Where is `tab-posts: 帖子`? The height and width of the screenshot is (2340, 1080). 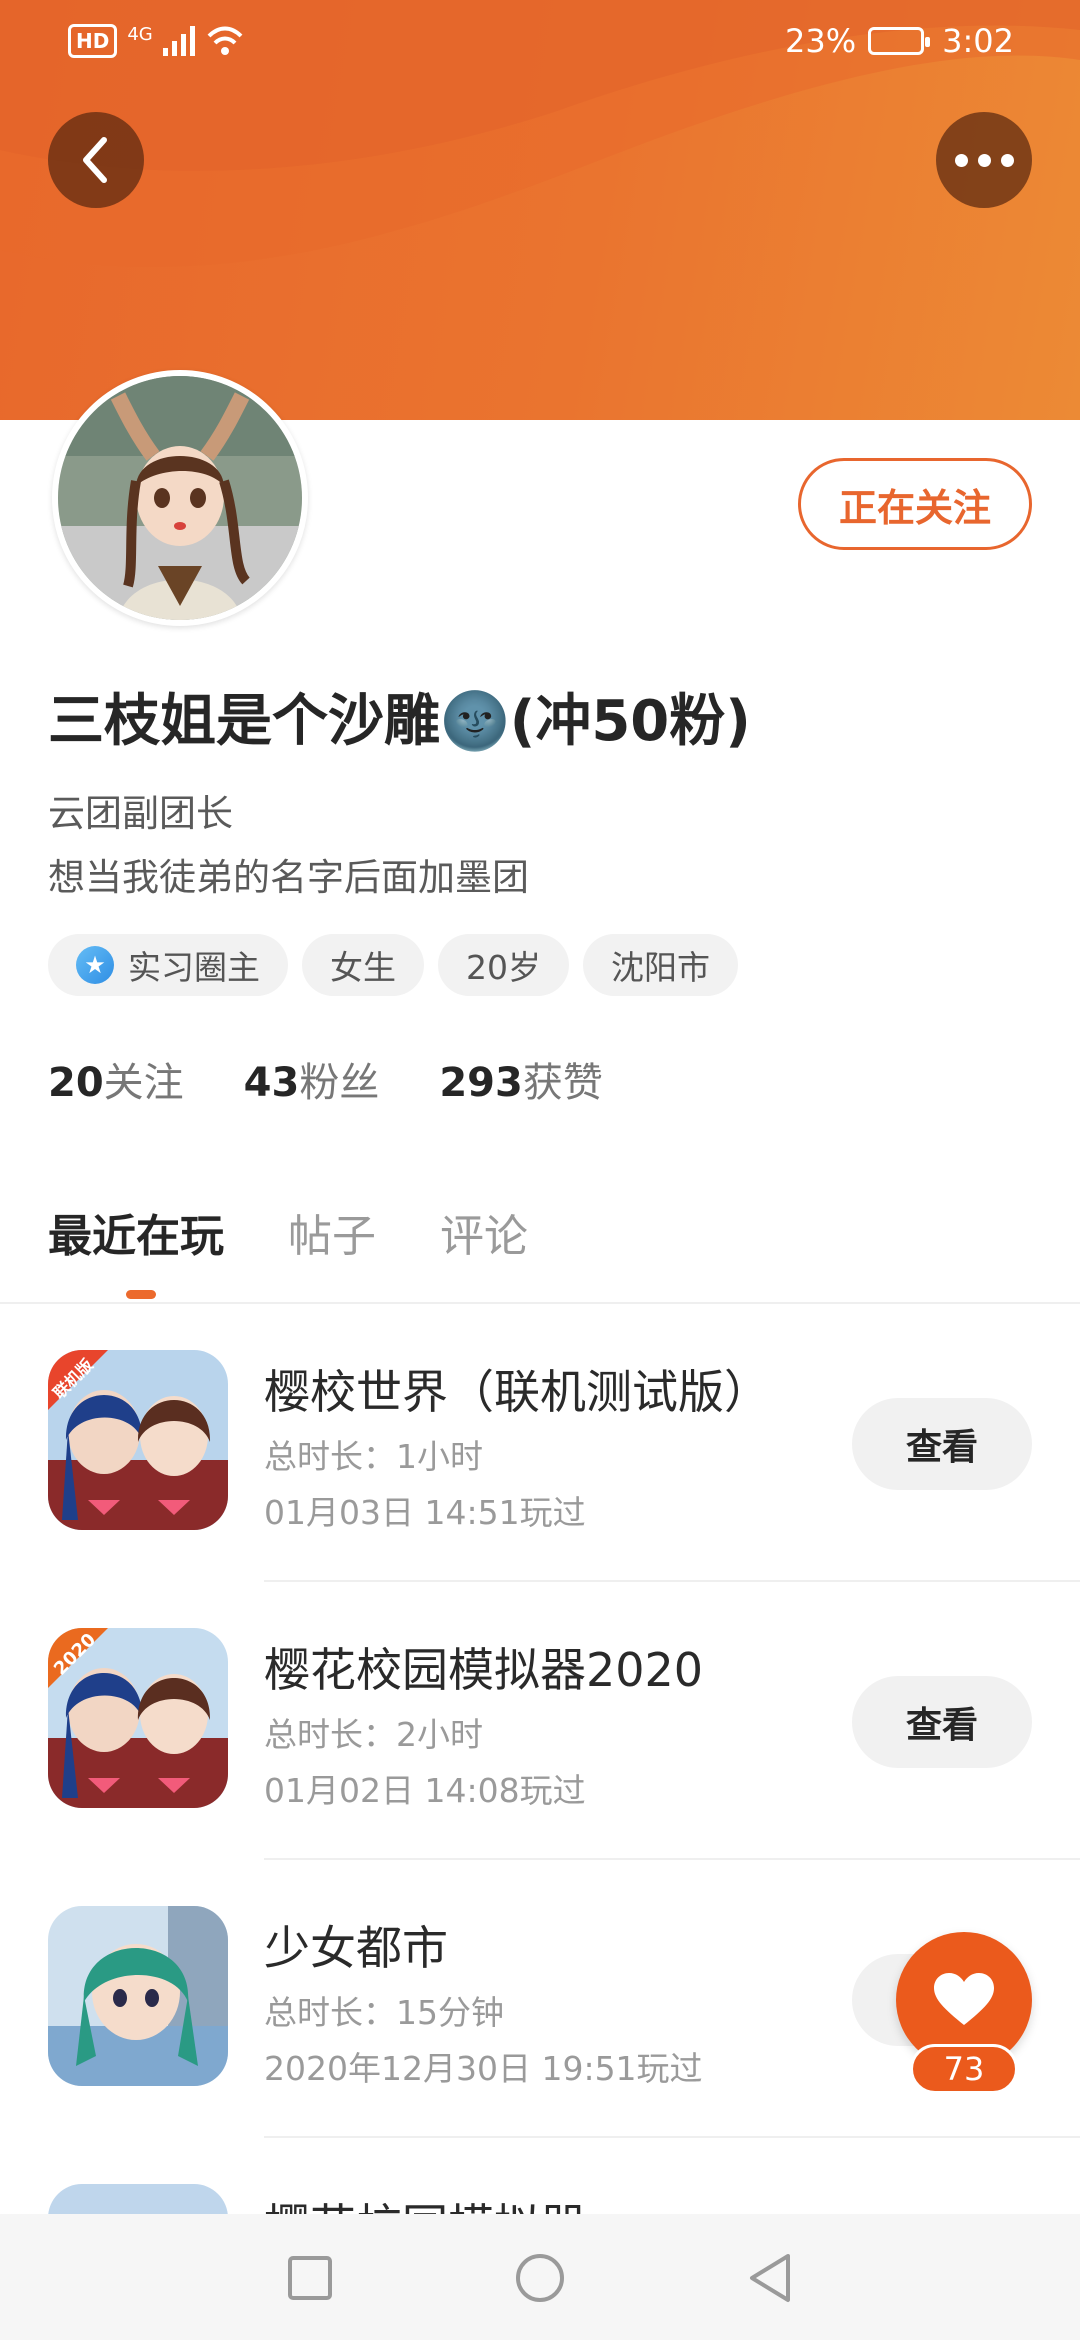
tab-posts: 帖子 is located at coordinates (332, 1232).